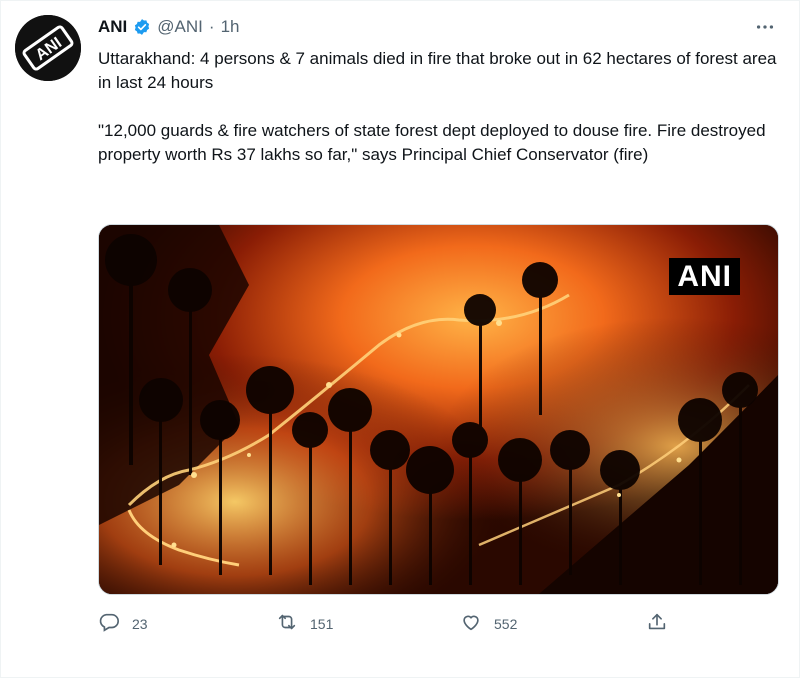 This screenshot has width=800, height=678. I want to click on retweet-icon, so click(287, 623).